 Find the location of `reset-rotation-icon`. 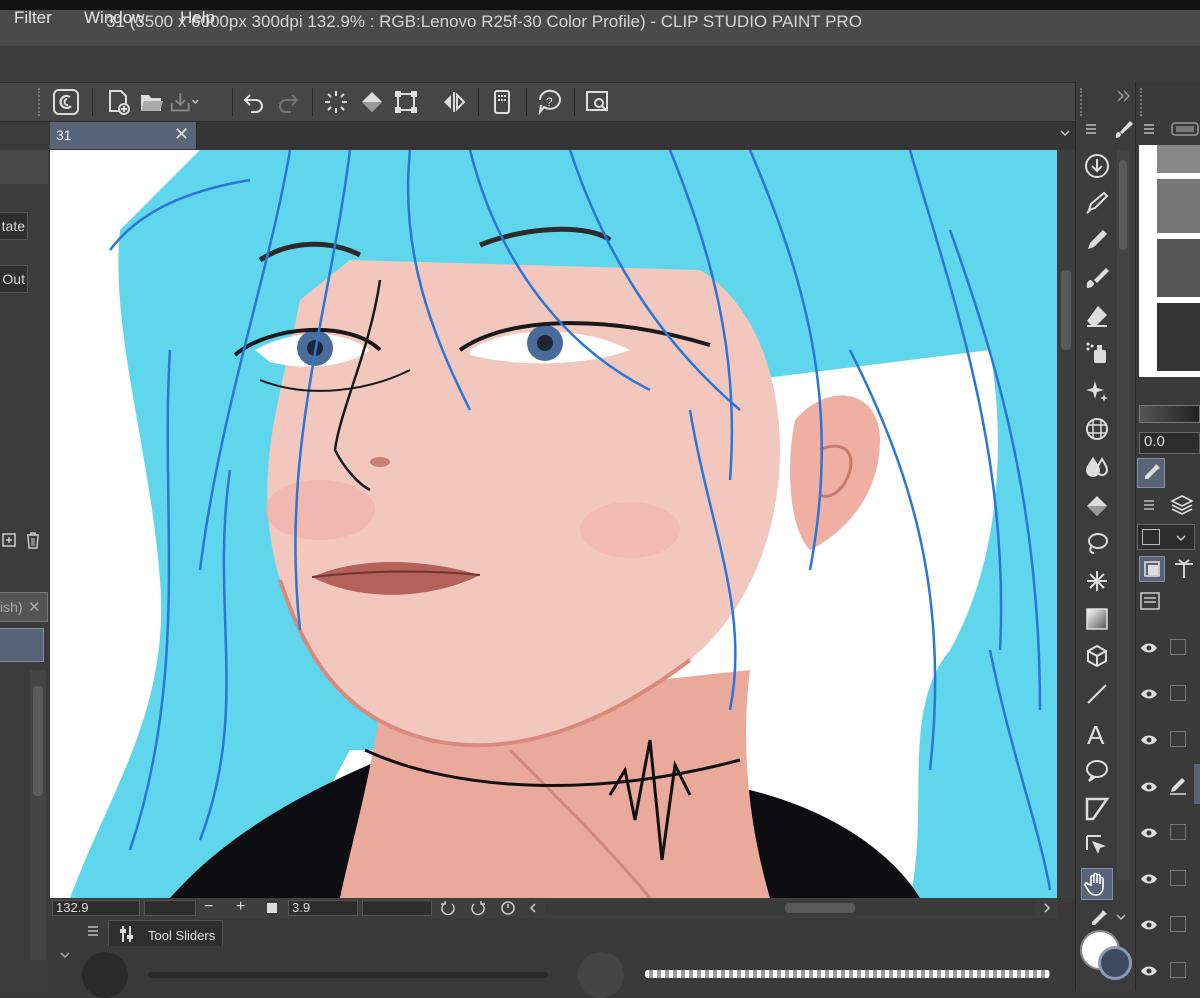

reset-rotation-icon is located at coordinates (508, 908).